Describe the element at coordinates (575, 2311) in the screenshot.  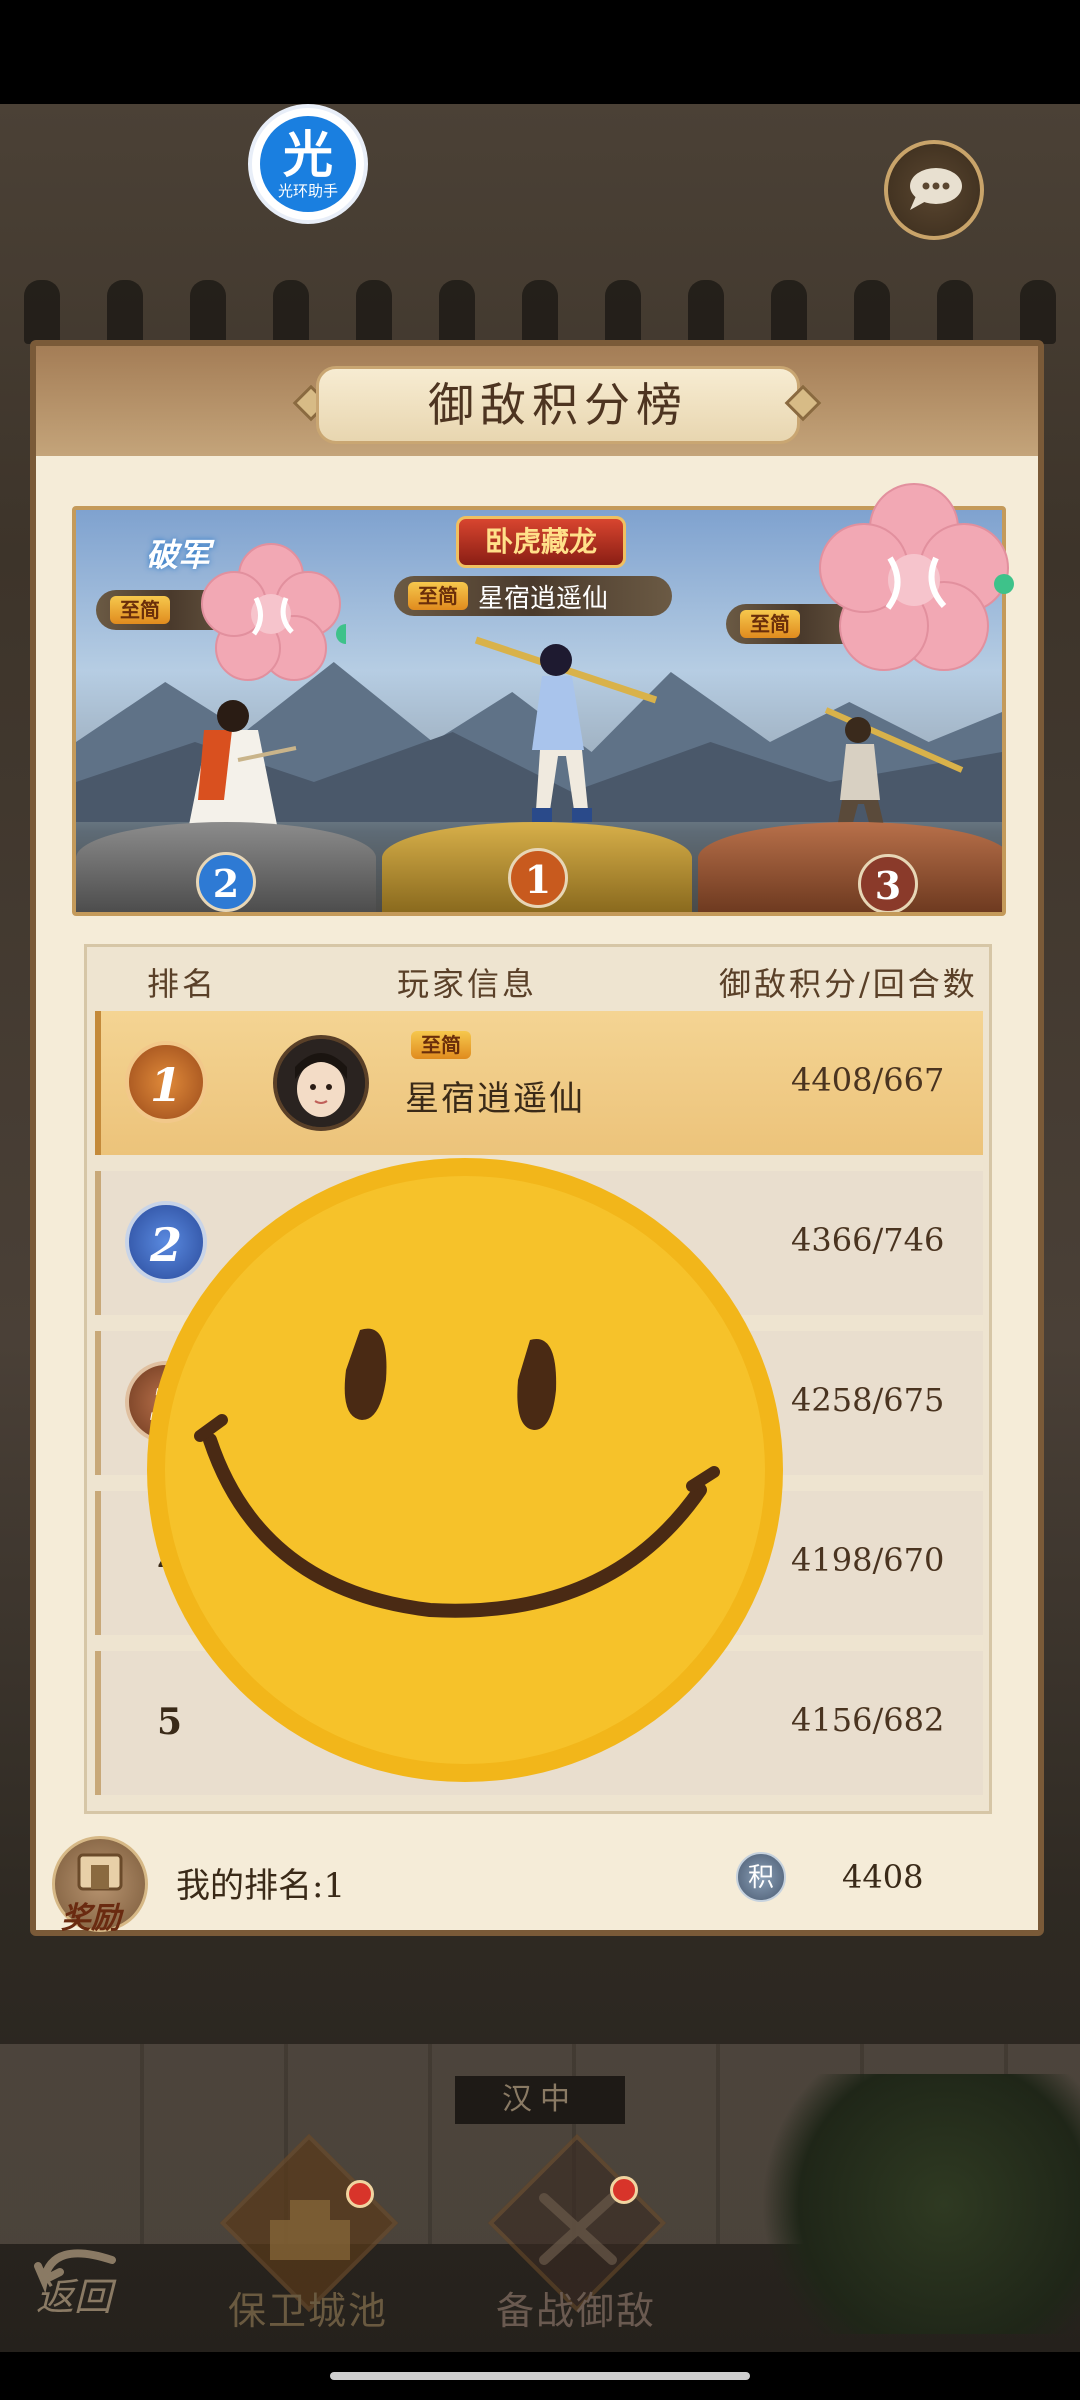
I see `prepare-defense-label: 备战御敌` at that location.